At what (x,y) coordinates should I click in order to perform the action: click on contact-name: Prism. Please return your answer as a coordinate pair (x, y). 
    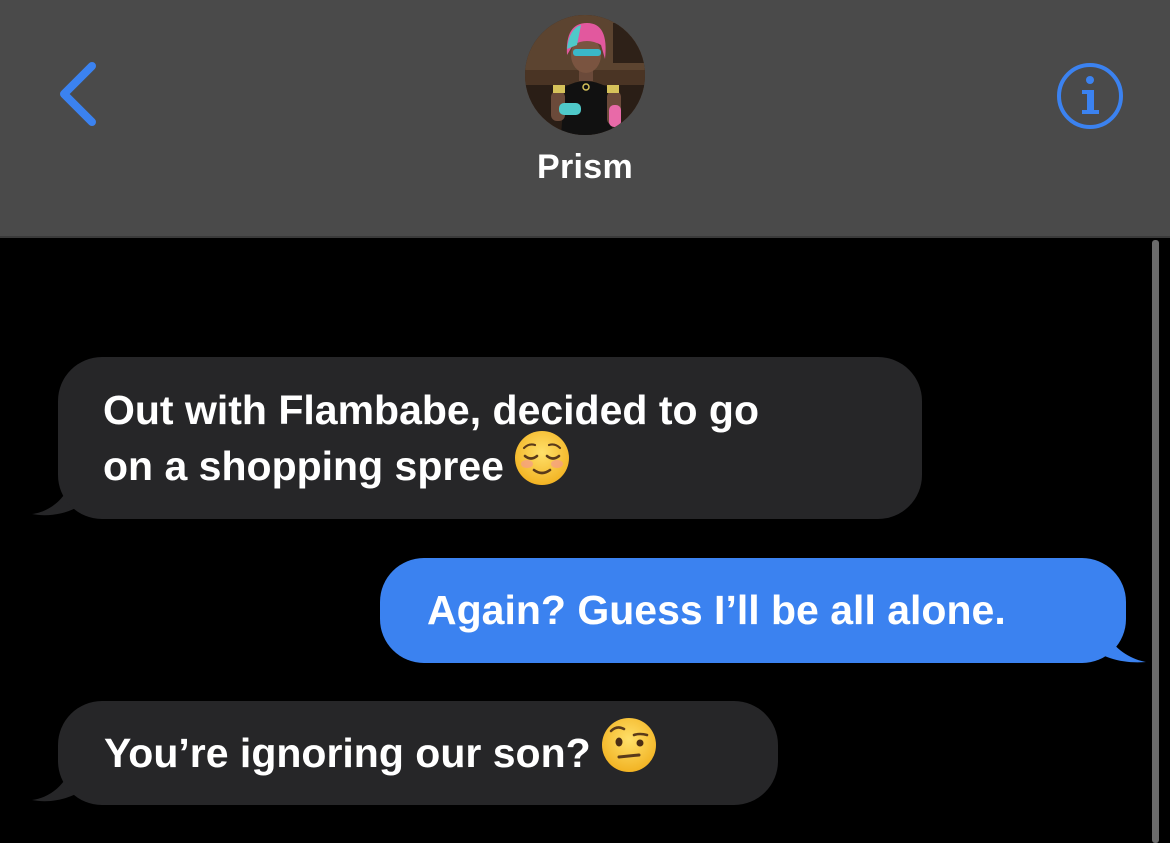
    Looking at the image, I should click on (585, 167).